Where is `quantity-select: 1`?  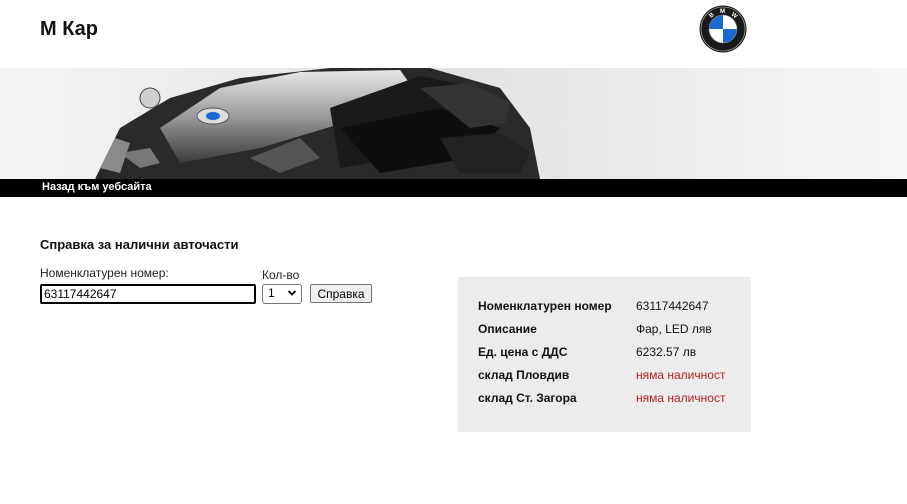
quantity-select: 1 is located at coordinates (282, 294).